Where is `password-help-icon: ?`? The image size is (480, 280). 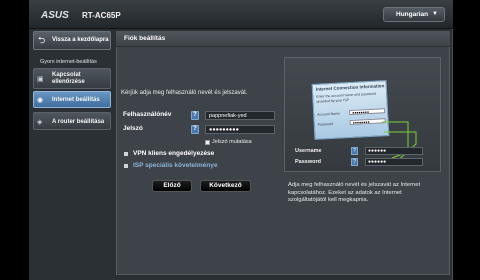
password-help-icon: ? is located at coordinates (195, 129).